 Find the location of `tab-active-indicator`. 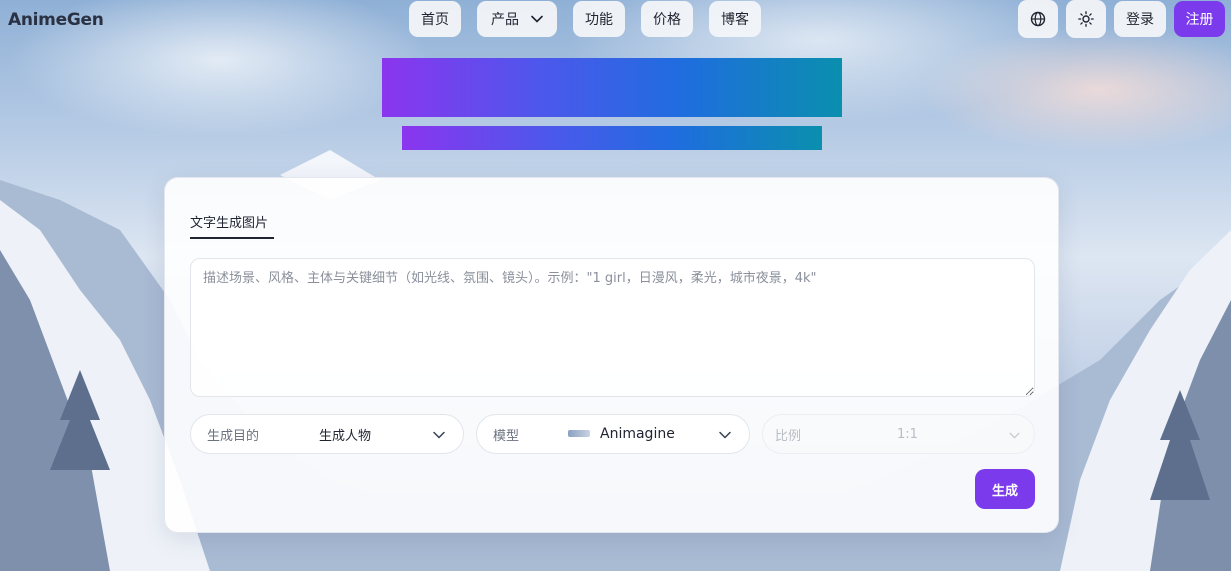

tab-active-indicator is located at coordinates (232, 238).